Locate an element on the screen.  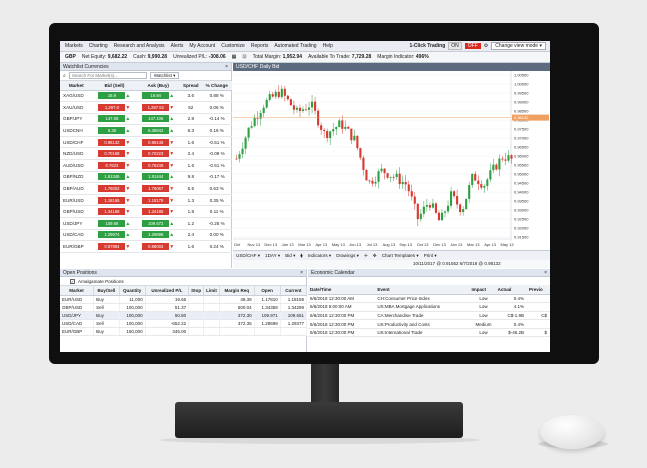
watchlist-row: USD/JPY 109.66 ▲ 109.672 ▲ 1.2 -0.25 % is located at coordinates (146, 223).